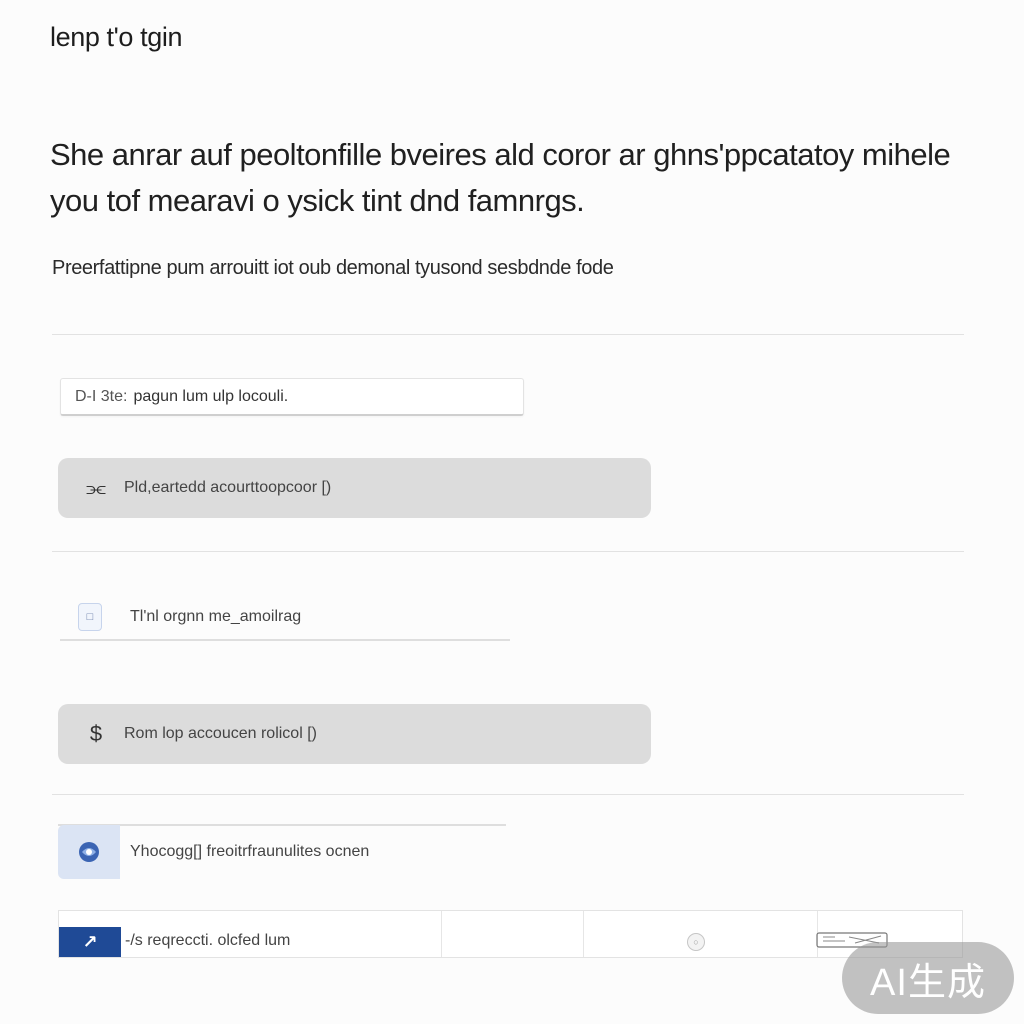  I want to click on footer-text: -/s reqreccti. olcfed lum, so click(208, 940).